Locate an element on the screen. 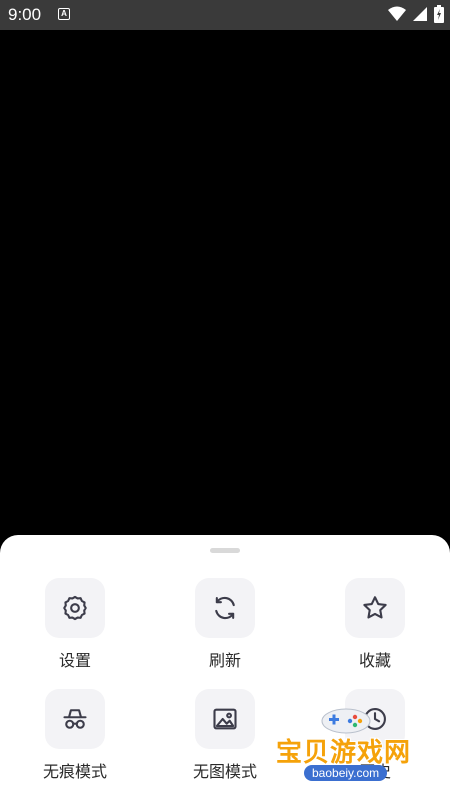 This screenshot has width=450, height=800. watermark-url: baobeiy.com is located at coordinates (346, 773).